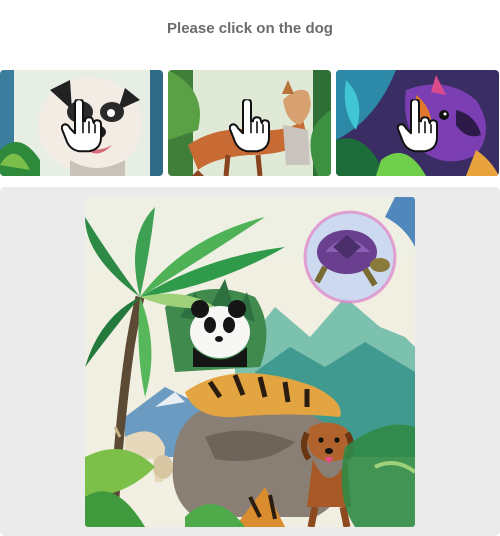 This screenshot has height=536, width=500. Describe the element at coordinates (350, 257) in the screenshot. I see `turtle-bubble` at that location.